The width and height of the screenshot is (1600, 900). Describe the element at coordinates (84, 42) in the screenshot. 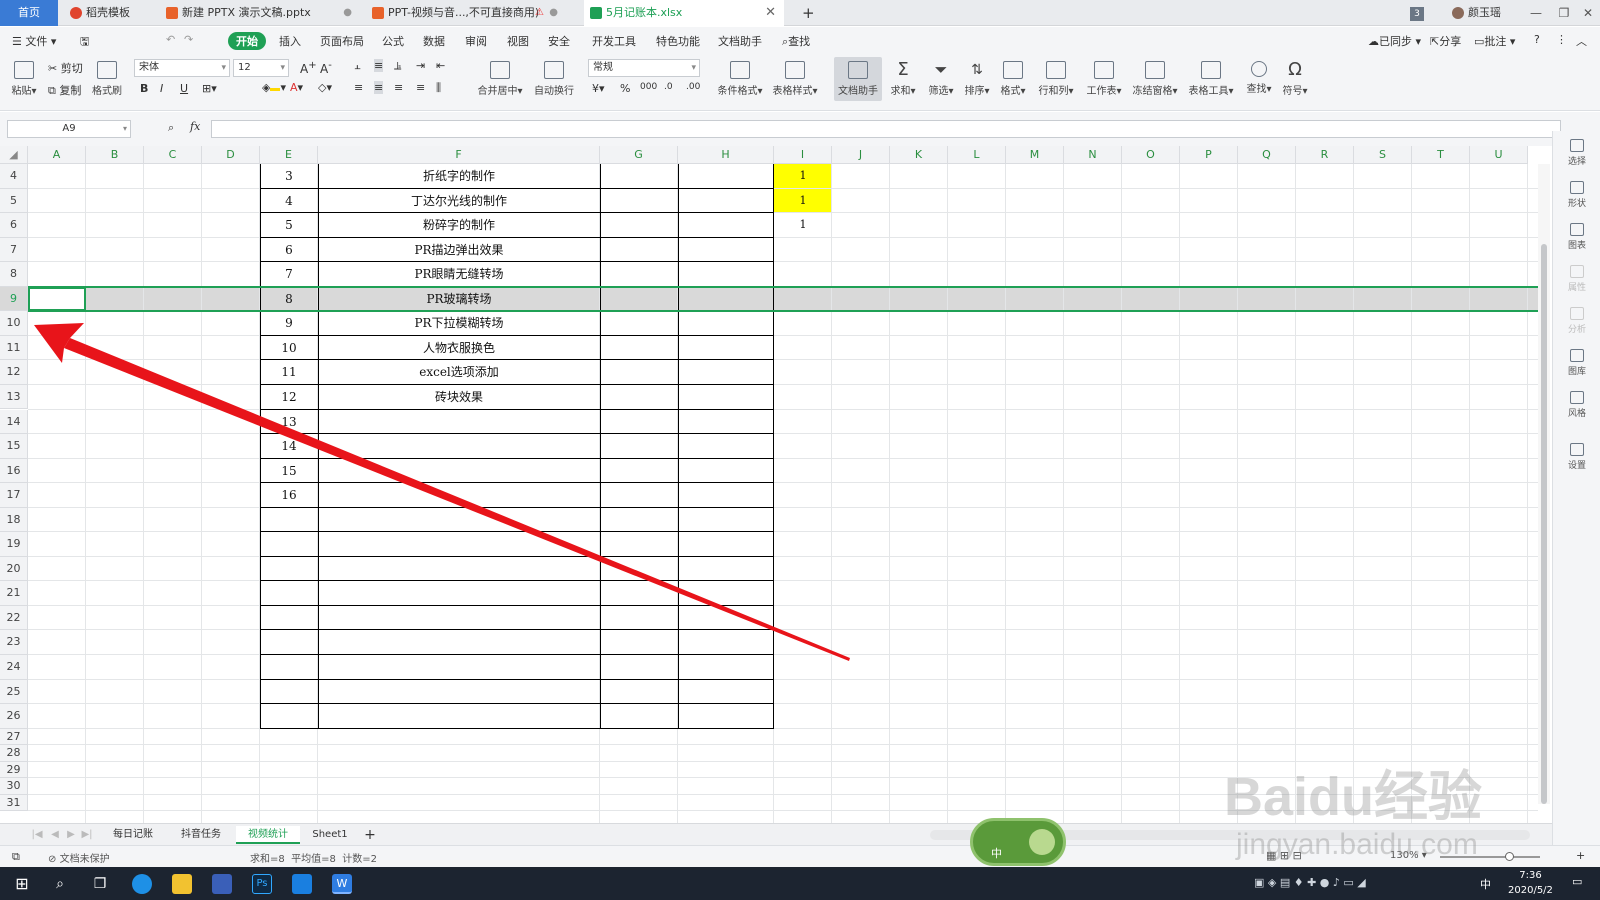

I see `quick-save-icon: 🖫` at that location.